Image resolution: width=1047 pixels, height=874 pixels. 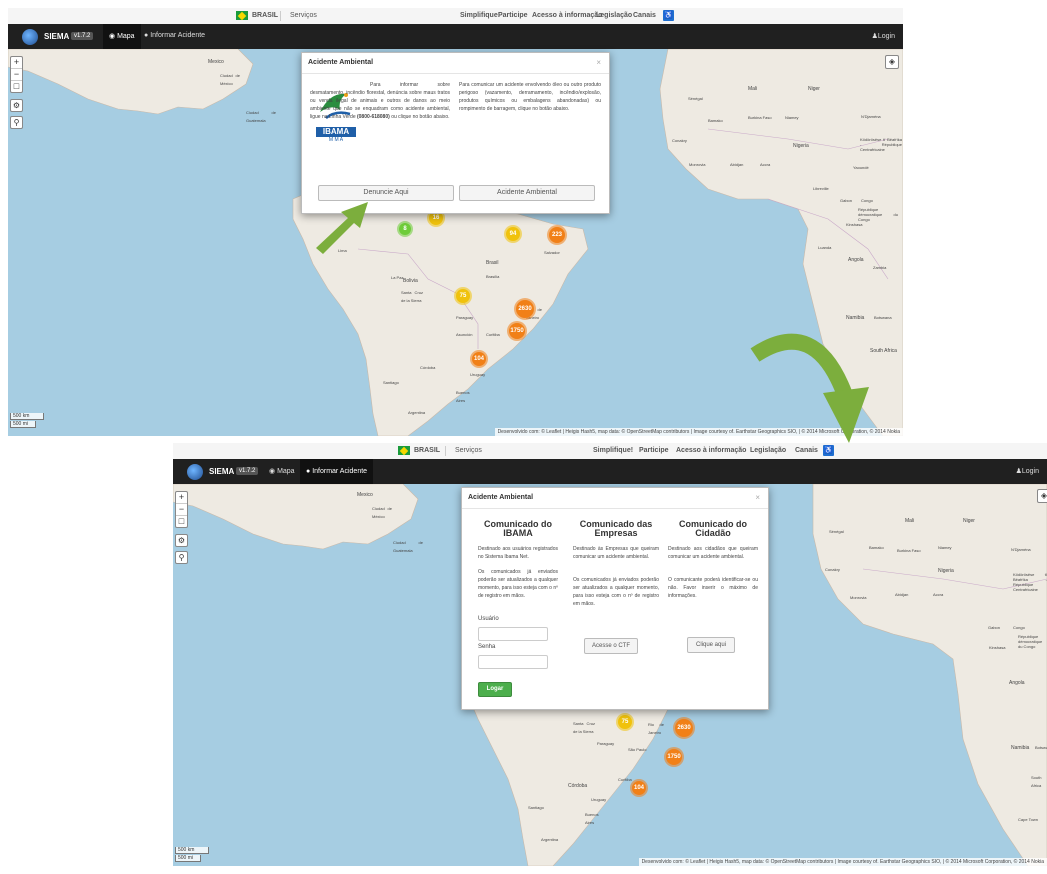 I want to click on label-senegal: Sénégal, so click(x=836, y=531).